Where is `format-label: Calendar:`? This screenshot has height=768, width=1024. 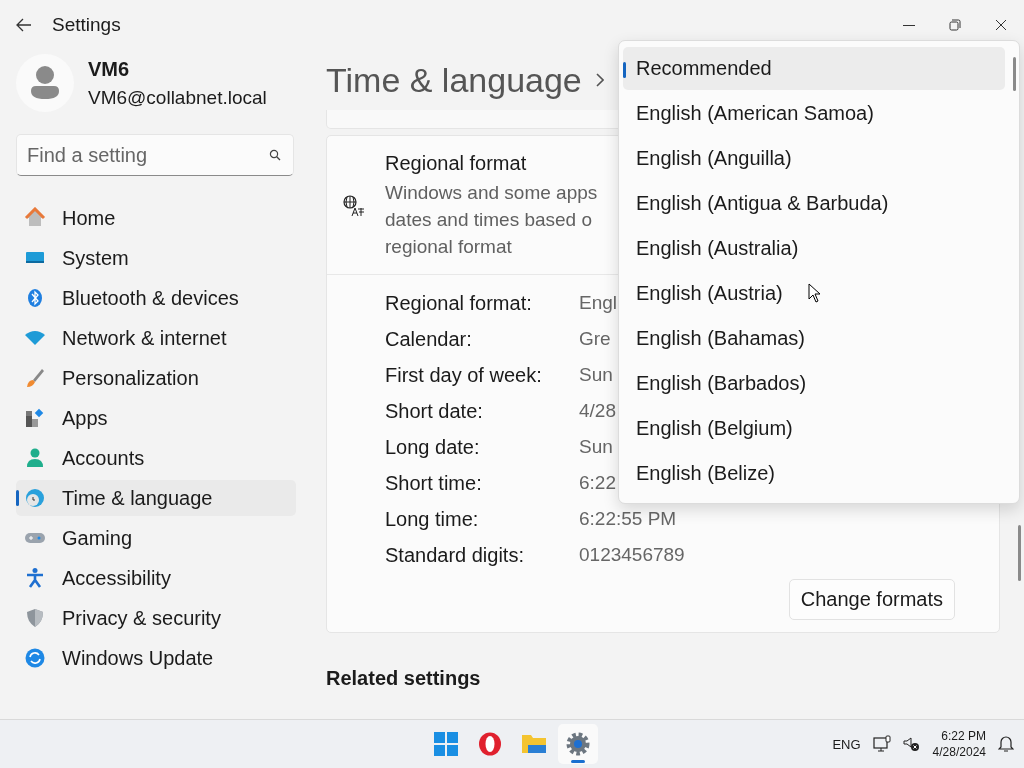 format-label: Calendar: is located at coordinates (428, 339).